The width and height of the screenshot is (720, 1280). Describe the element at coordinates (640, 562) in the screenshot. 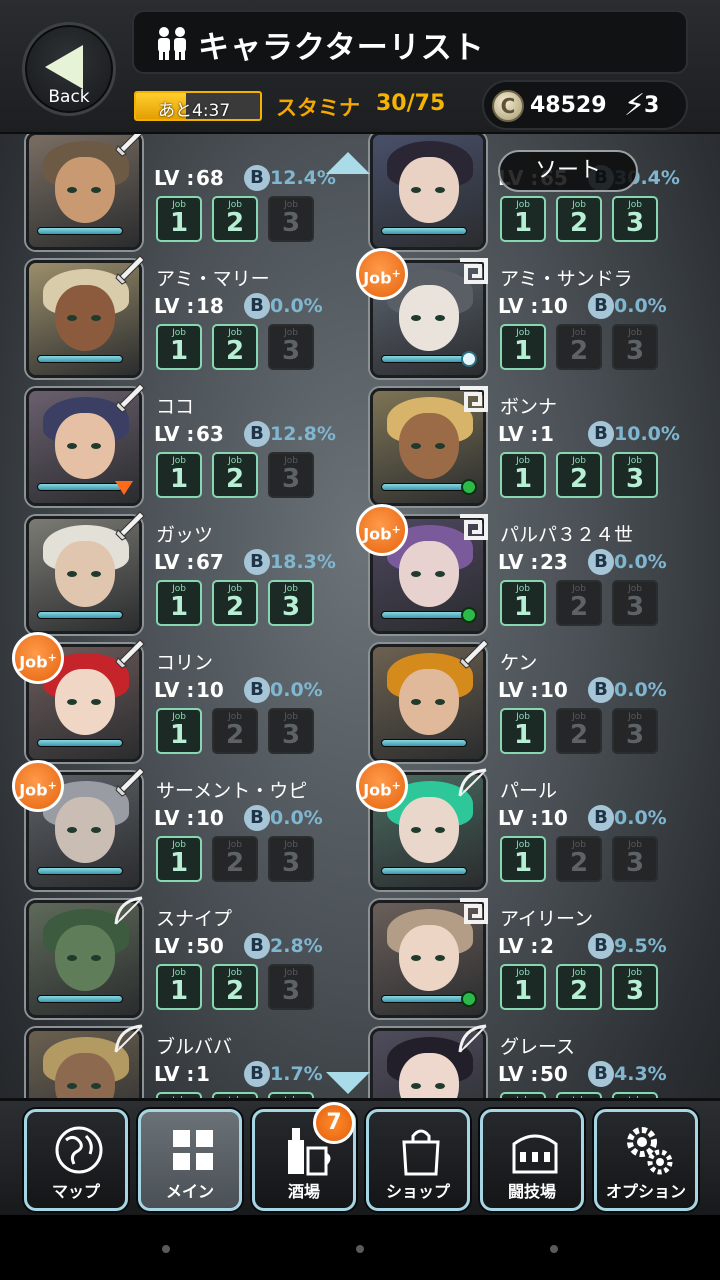

I see `b-rate-value: 0.0%` at that location.